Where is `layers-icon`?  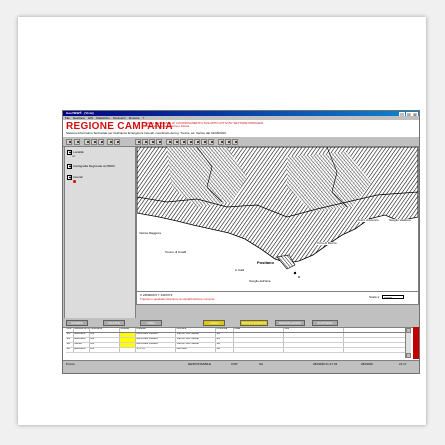
layers-icon is located at coordinates (87, 141).